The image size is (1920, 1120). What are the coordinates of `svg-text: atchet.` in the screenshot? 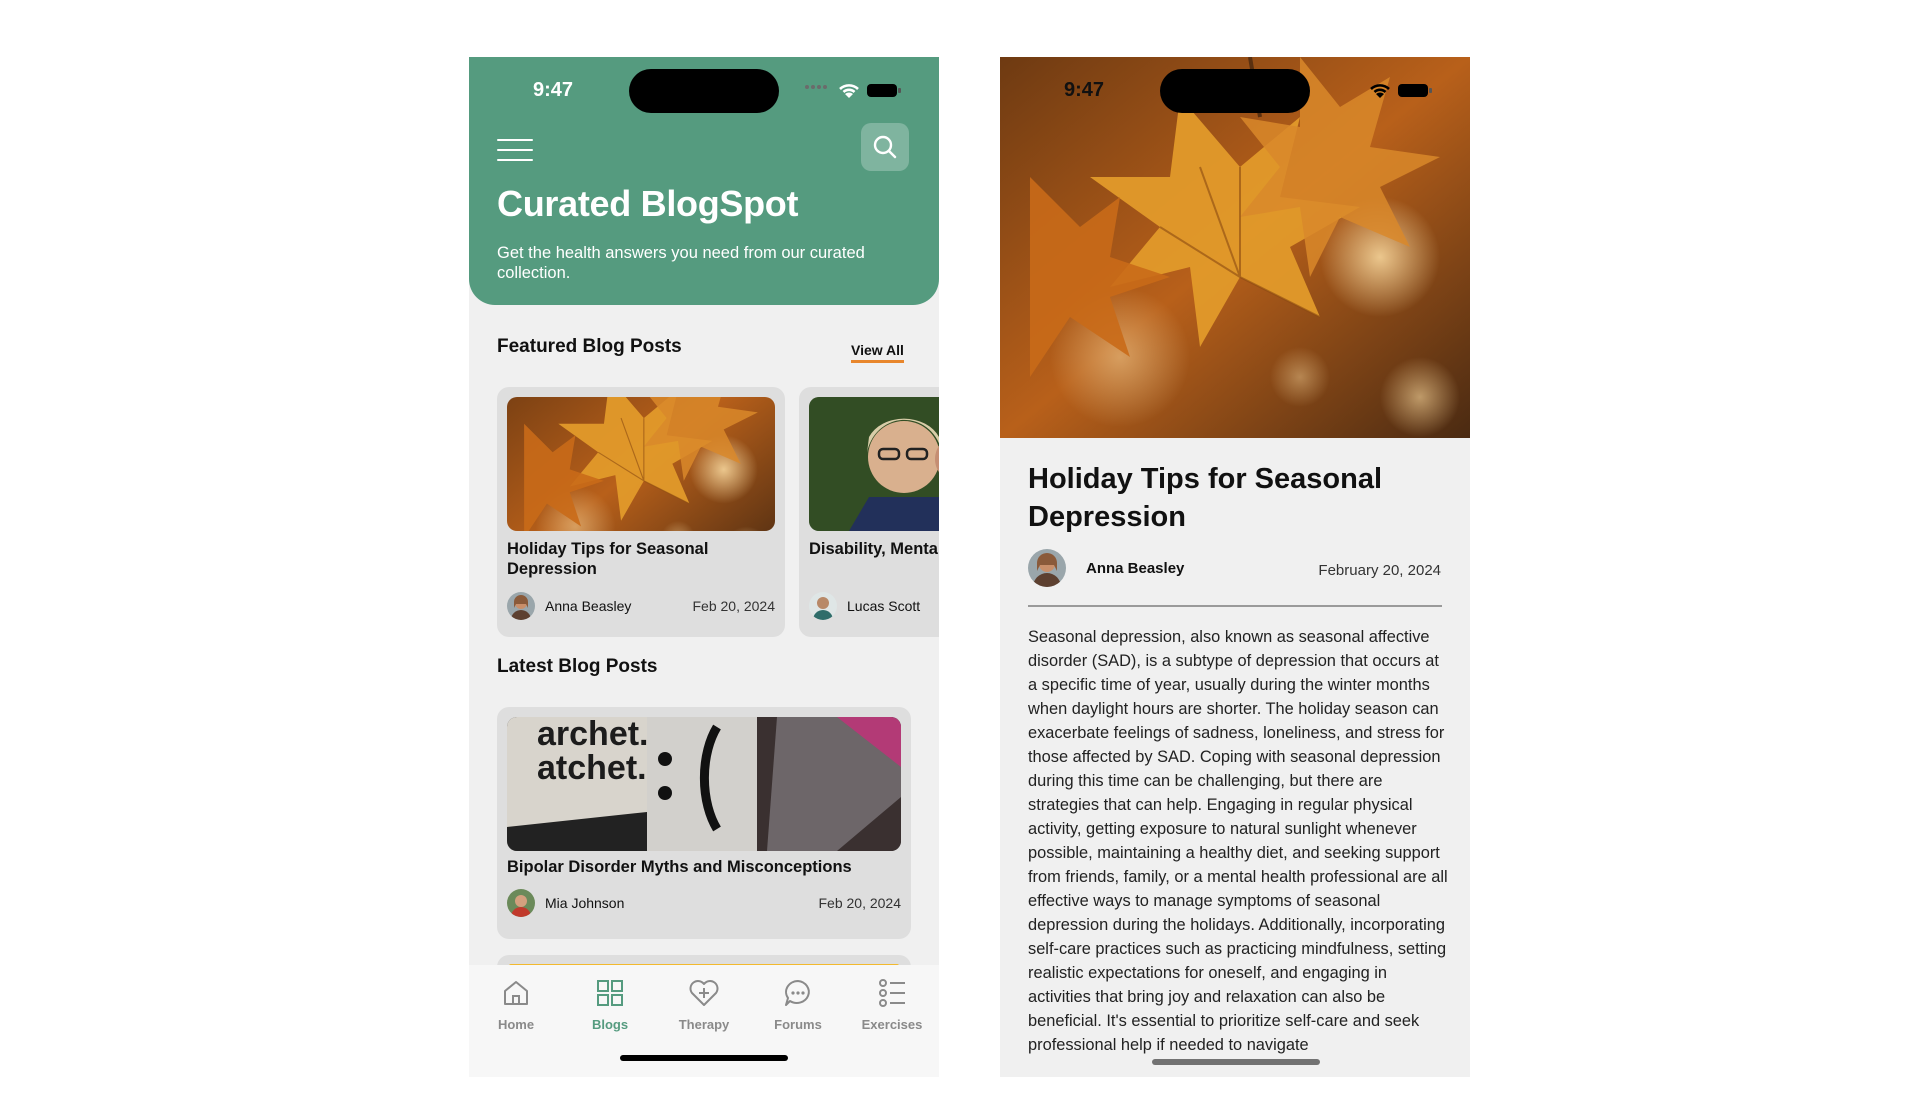 It's located at (592, 768).